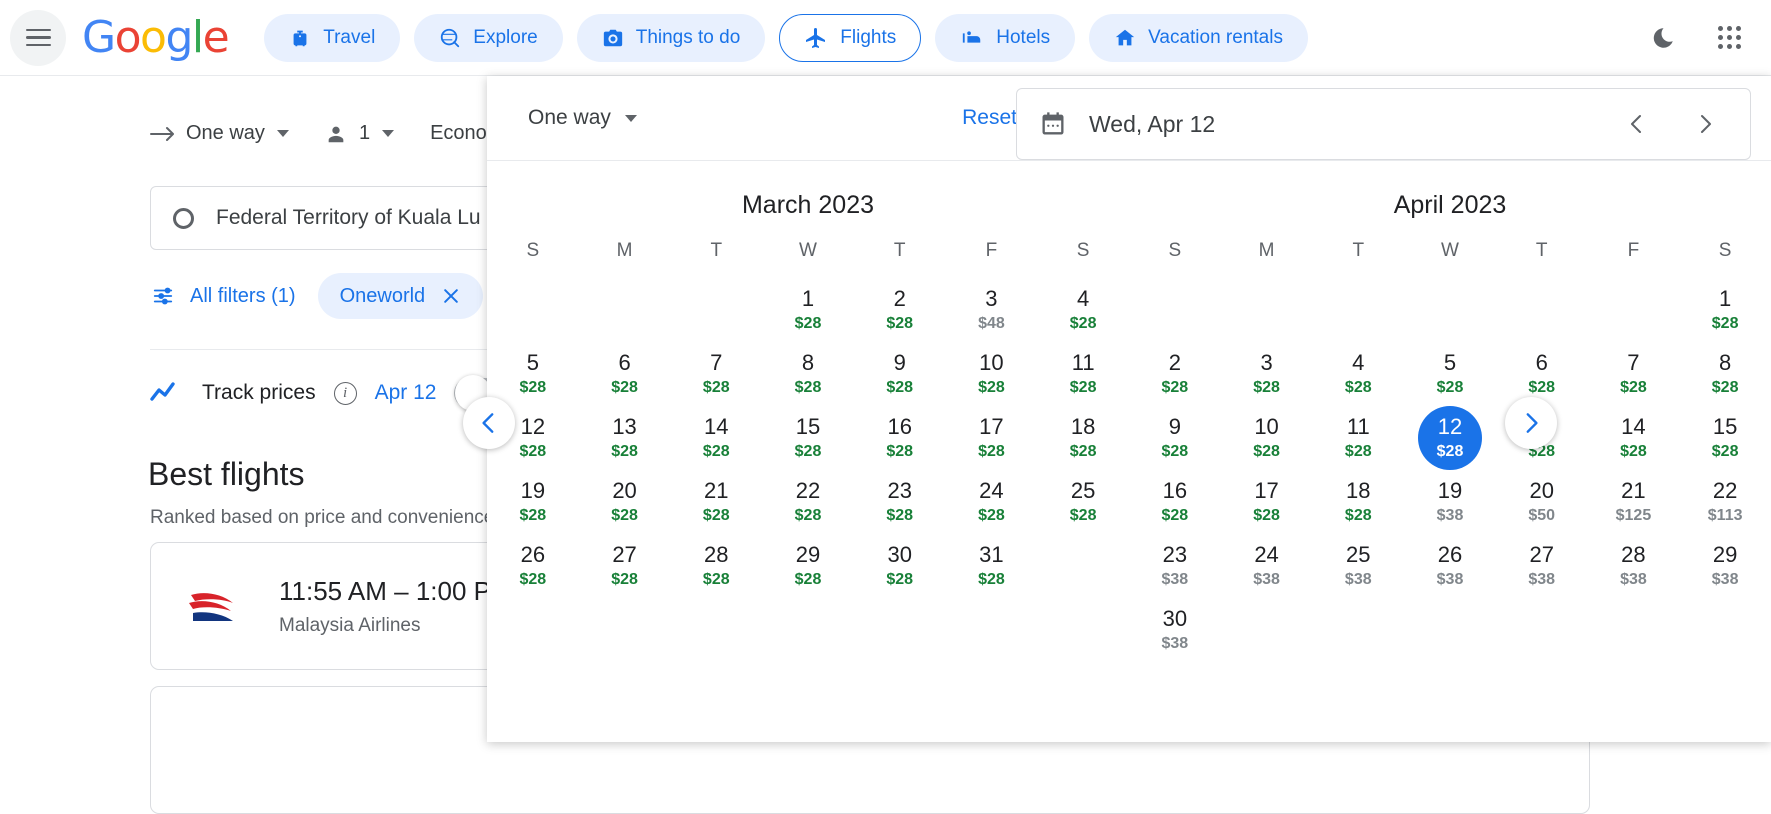 Image resolution: width=1771 pixels, height=814 pixels. What do you see at coordinates (899, 554) in the screenshot?
I see `day-number: 30` at bounding box center [899, 554].